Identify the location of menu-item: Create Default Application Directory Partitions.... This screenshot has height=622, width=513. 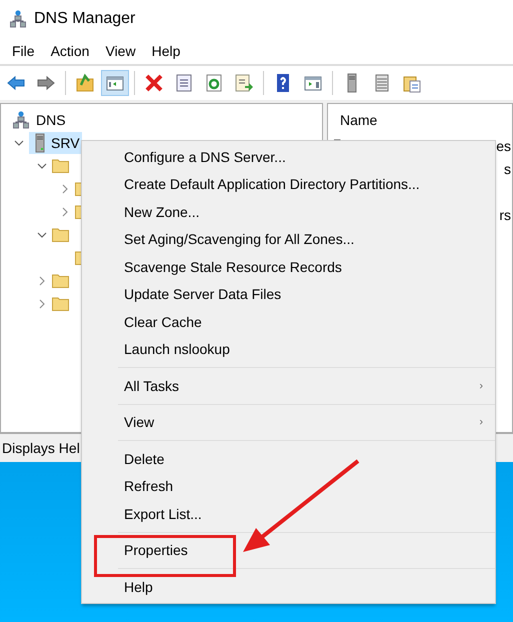
(272, 184).